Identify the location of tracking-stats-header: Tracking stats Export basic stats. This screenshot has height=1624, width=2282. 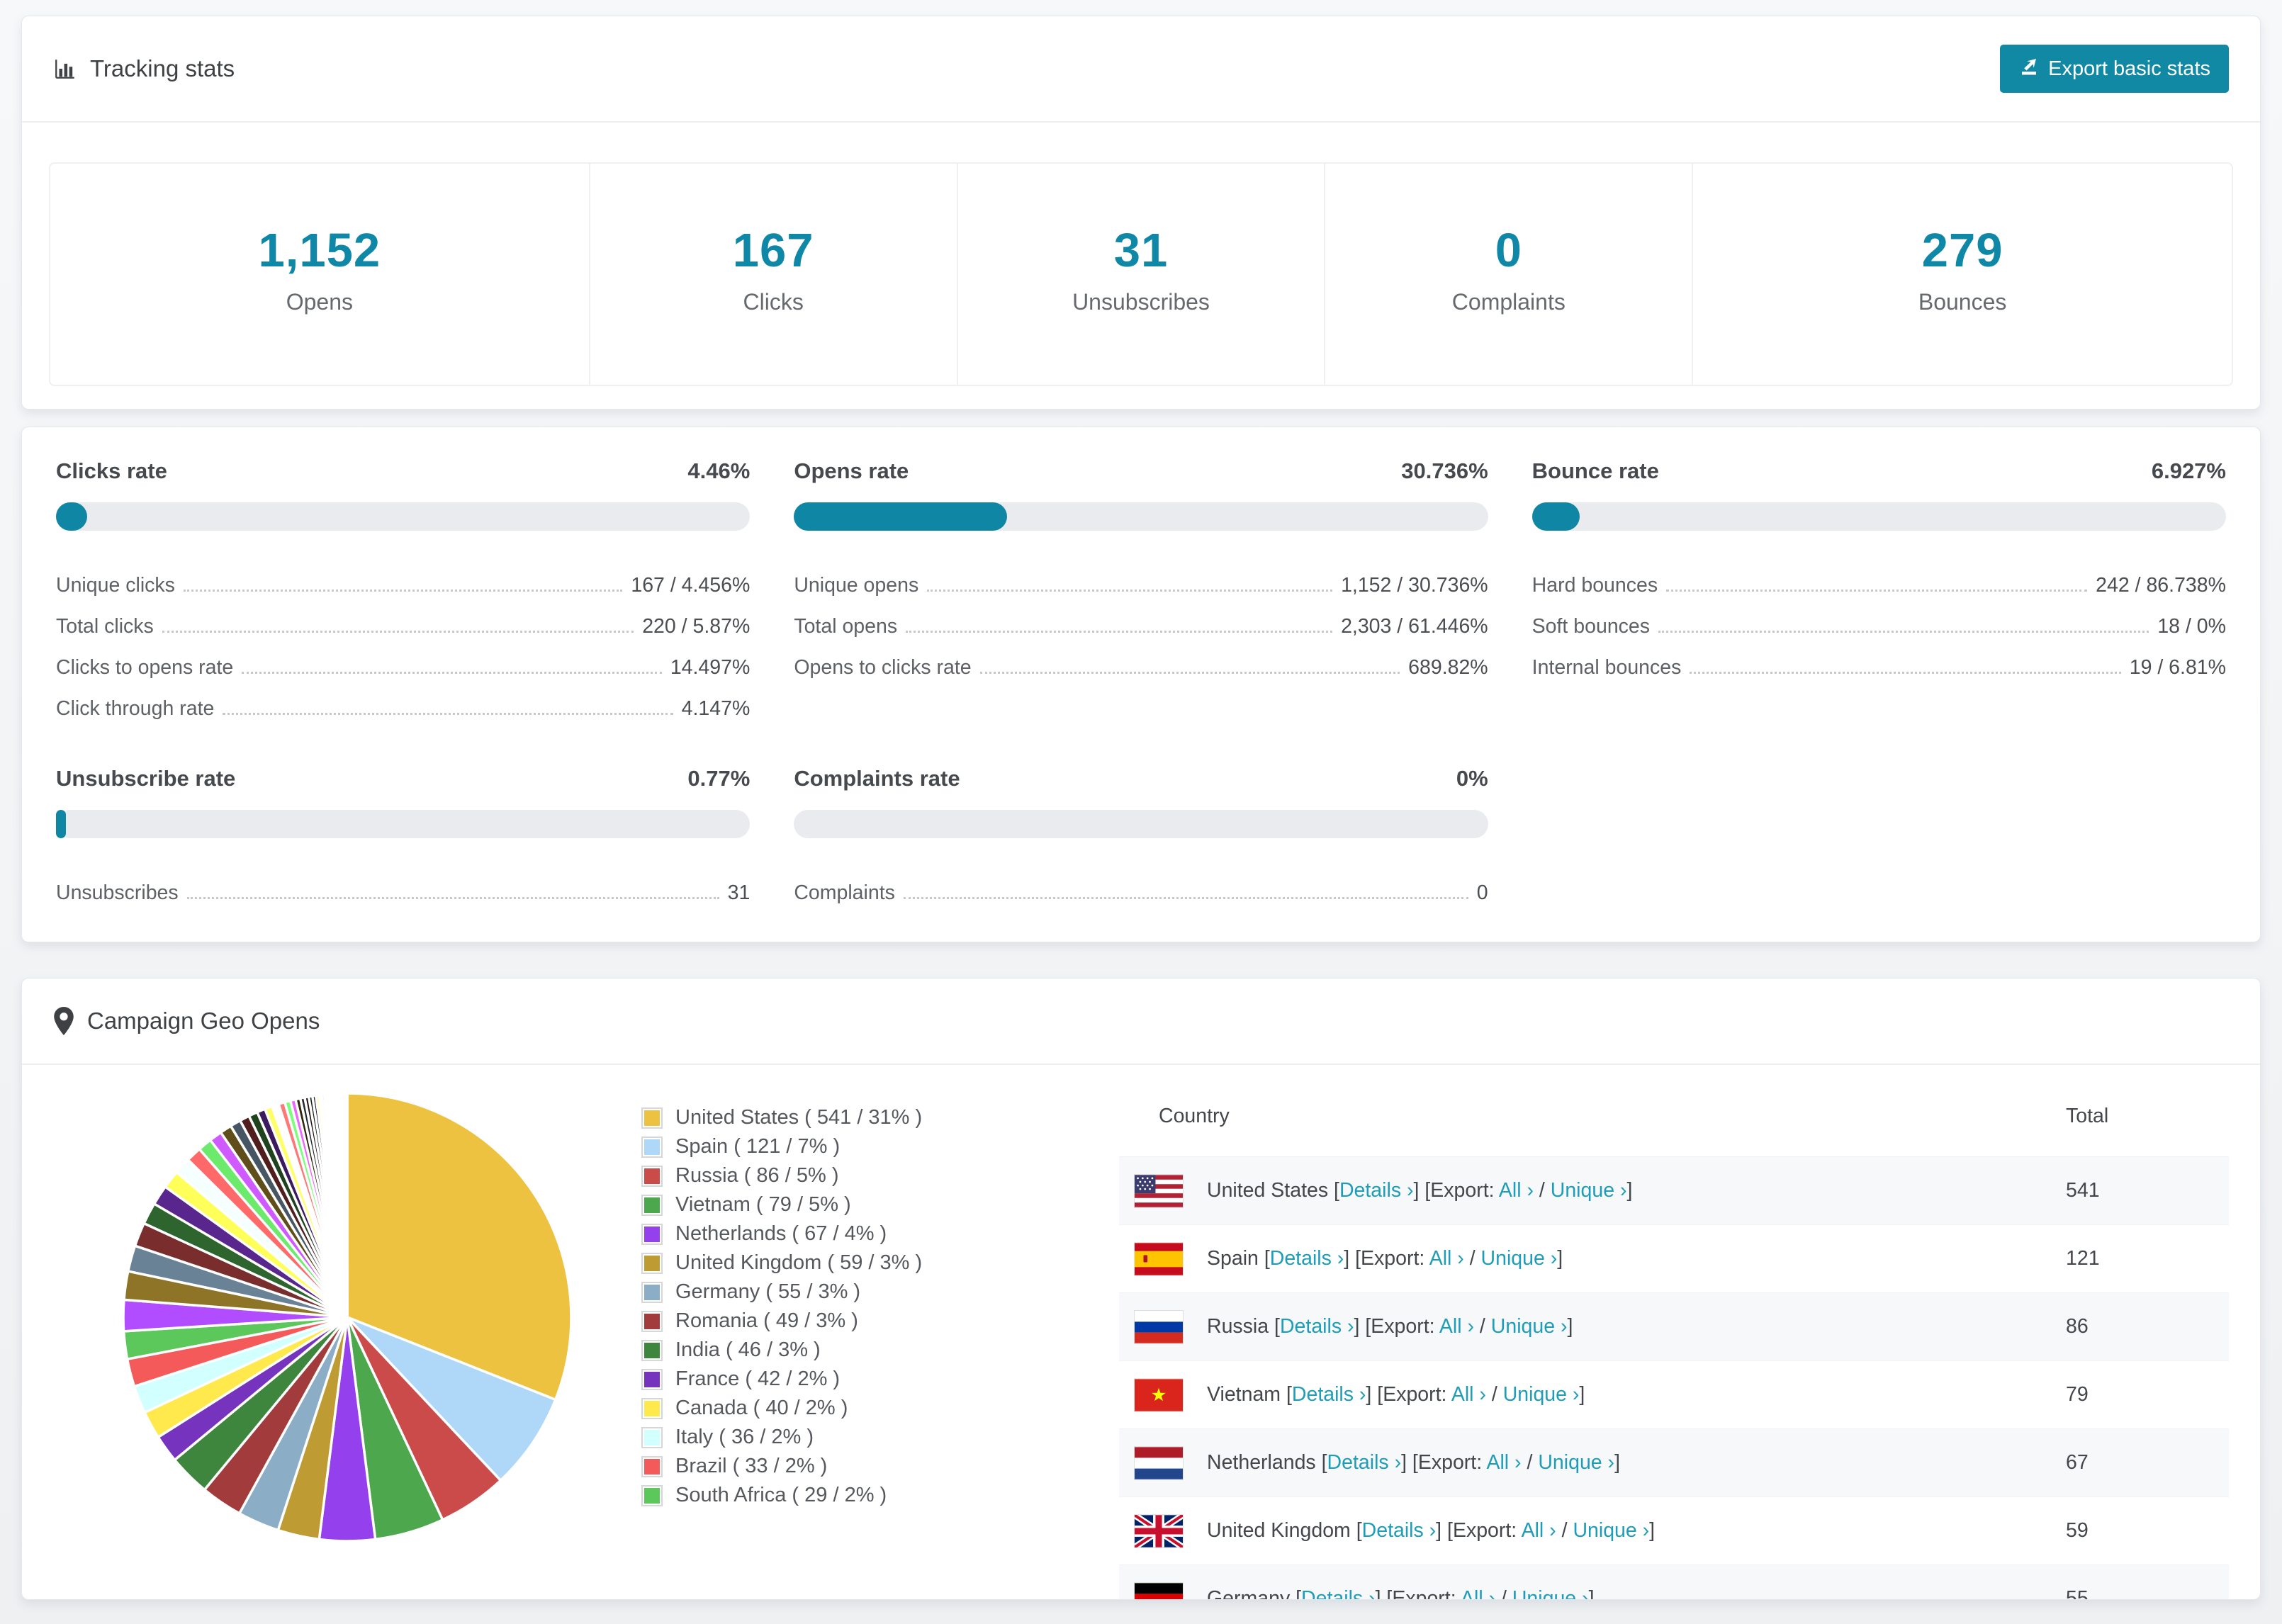
(1141, 69).